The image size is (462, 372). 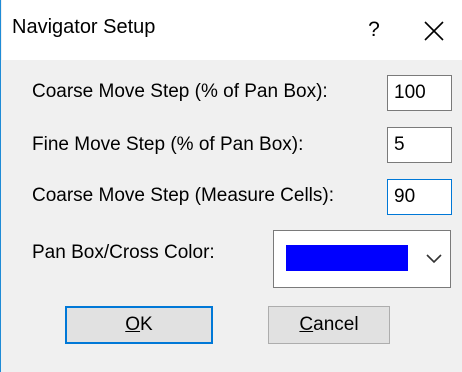 I want to click on window-title: Navigator Setup, so click(x=84, y=27).